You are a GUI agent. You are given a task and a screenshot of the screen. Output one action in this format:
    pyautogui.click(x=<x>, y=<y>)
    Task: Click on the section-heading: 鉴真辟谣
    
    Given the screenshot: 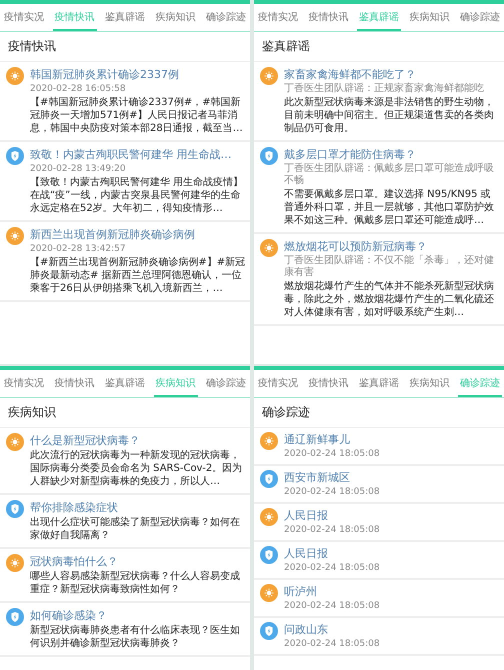 What is the action you would take?
    pyautogui.click(x=379, y=47)
    